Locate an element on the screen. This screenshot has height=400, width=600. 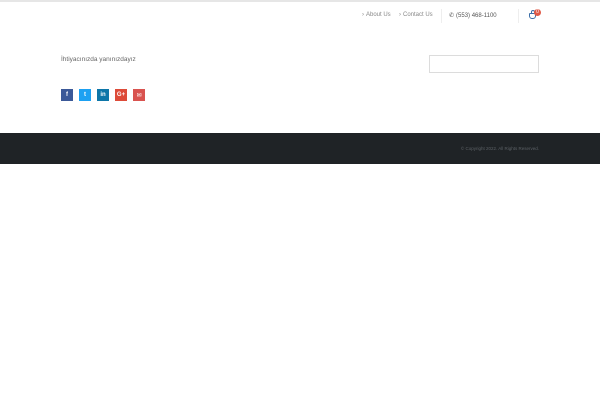
twitter-icon: t is located at coordinates (85, 95).